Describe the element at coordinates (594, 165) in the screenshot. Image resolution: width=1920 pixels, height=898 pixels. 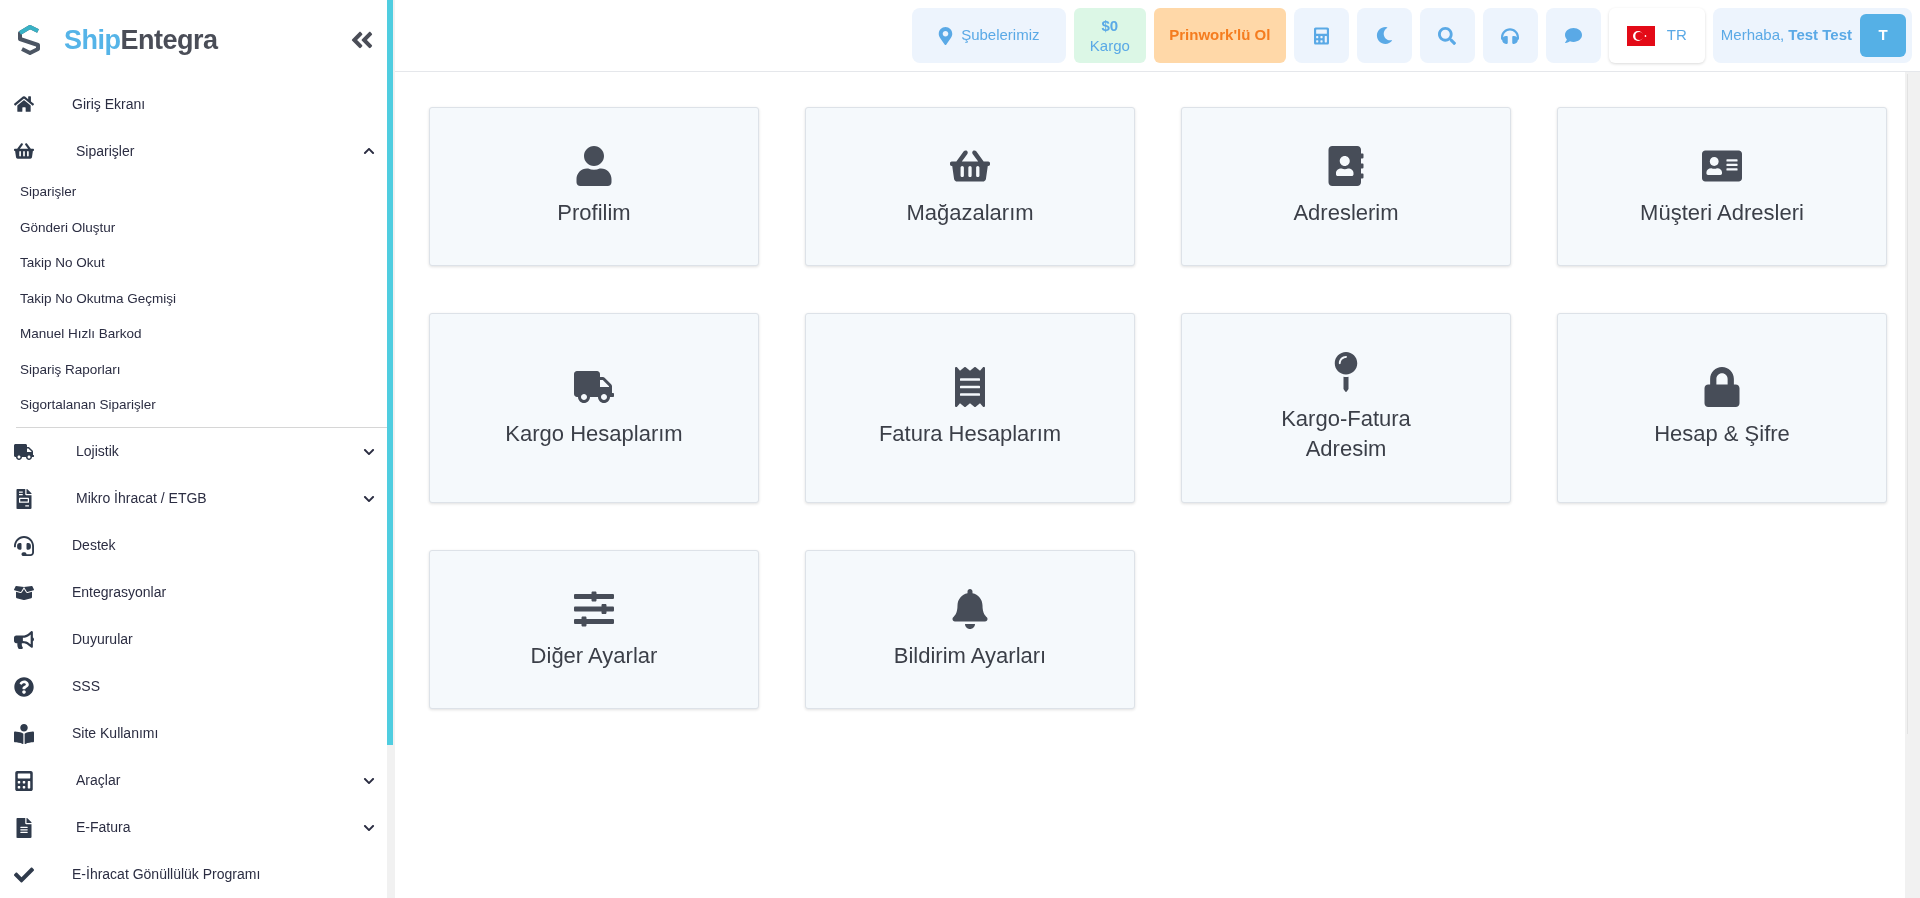
I see `user-icon` at that location.